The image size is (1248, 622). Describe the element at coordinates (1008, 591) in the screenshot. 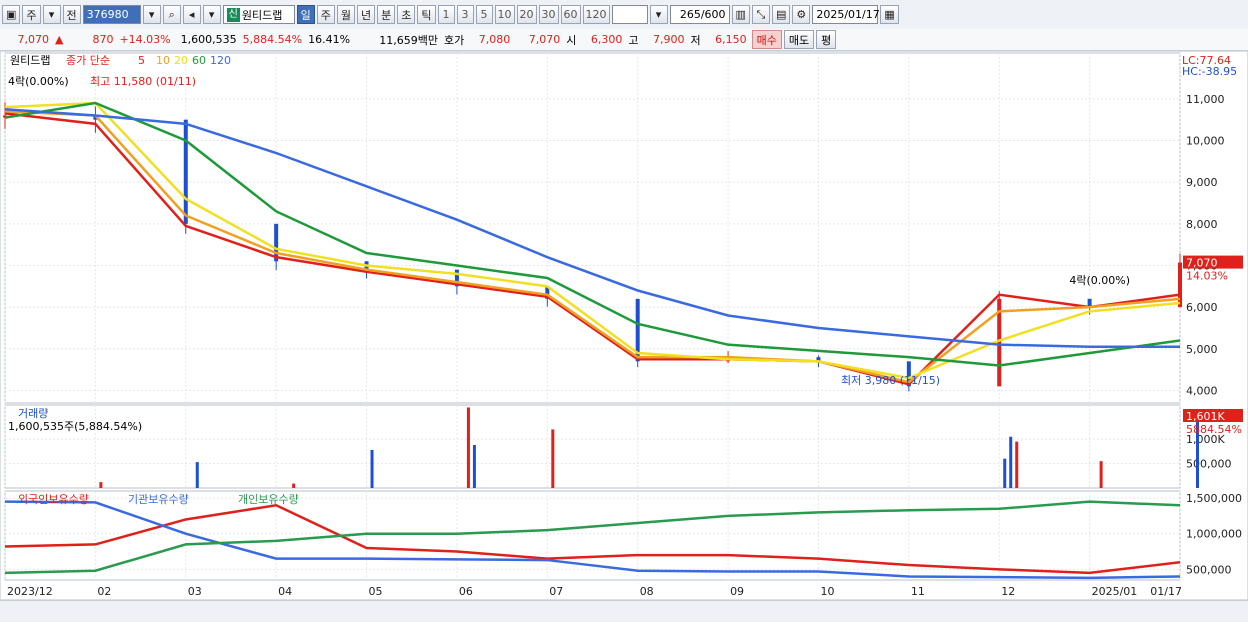

I see `x-axis-label: 12` at that location.